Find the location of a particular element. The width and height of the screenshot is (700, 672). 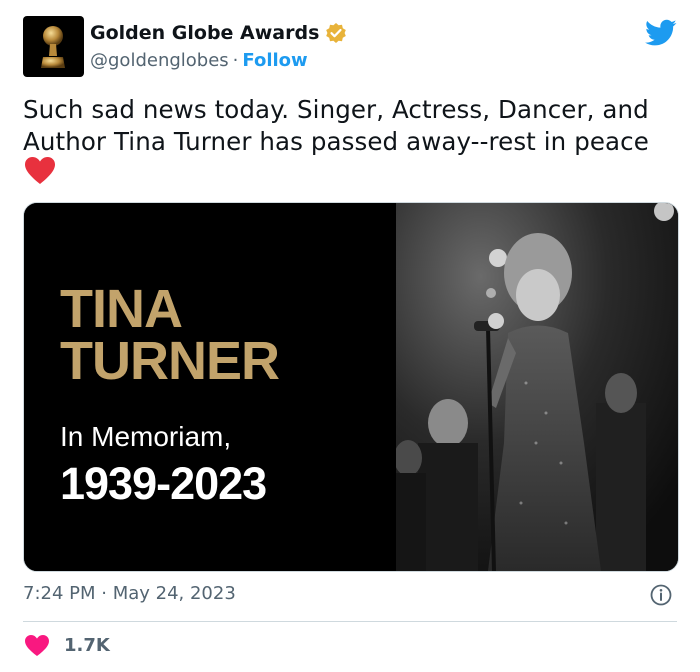

golden-globe-trophy-icon is located at coordinates (53, 47).